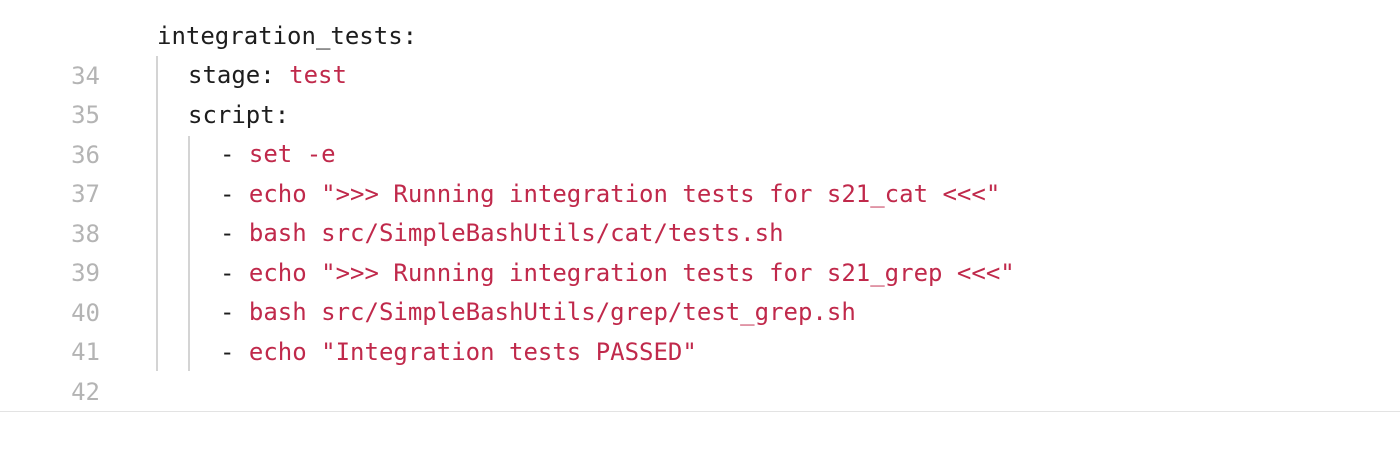 The image size is (1400, 450). What do you see at coordinates (700, 391) in the screenshot?
I see `code-line: 43` at bounding box center [700, 391].